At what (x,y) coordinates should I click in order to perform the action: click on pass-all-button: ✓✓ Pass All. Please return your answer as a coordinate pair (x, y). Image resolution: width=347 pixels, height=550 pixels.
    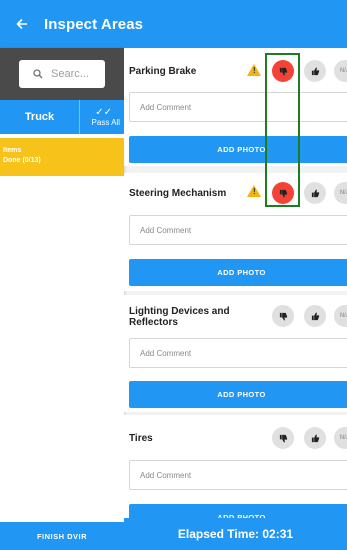
    Looking at the image, I should click on (102, 117).